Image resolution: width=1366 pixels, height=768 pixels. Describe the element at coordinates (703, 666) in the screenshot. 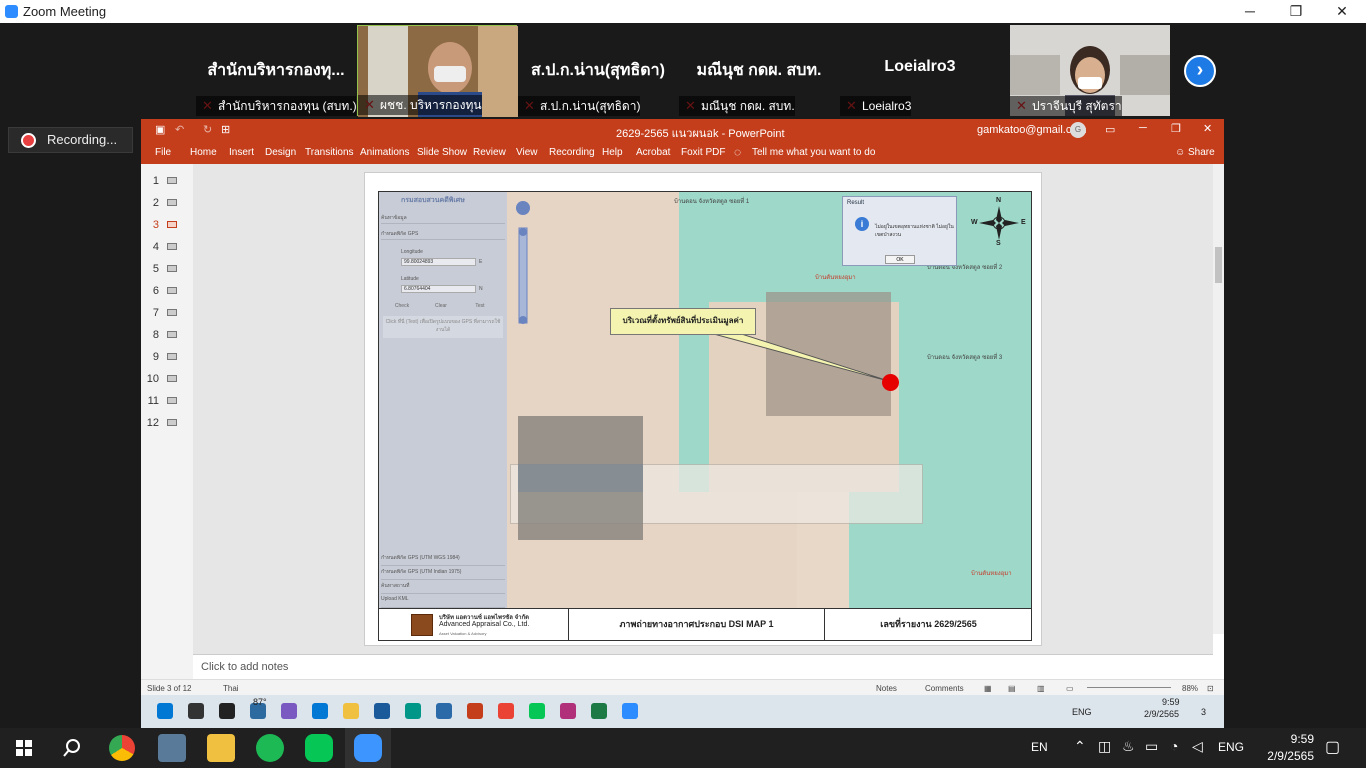

I see `notes-pane: Click to add notes` at that location.